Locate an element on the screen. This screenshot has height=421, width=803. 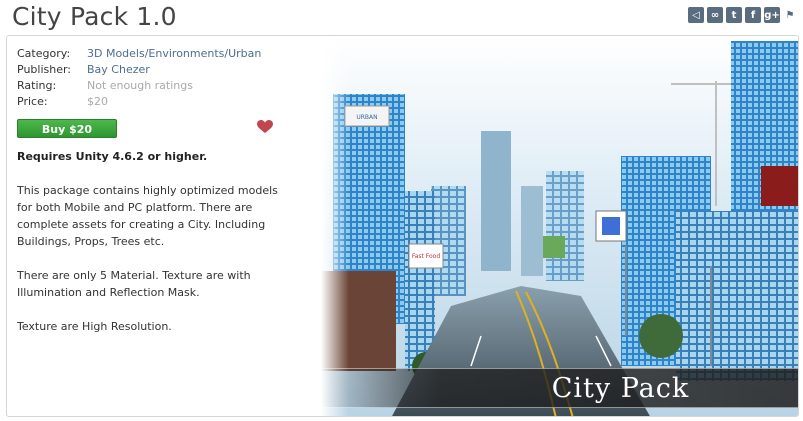
publisher-link: Bay Chezer is located at coordinates (118, 70).